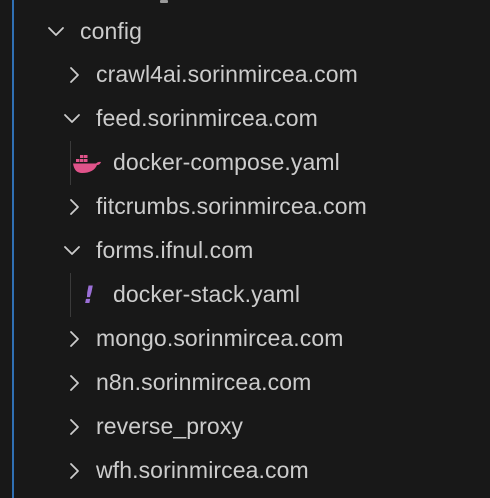  I want to click on tree-folder-forms: forms.ifnul.com, so click(252, 251).